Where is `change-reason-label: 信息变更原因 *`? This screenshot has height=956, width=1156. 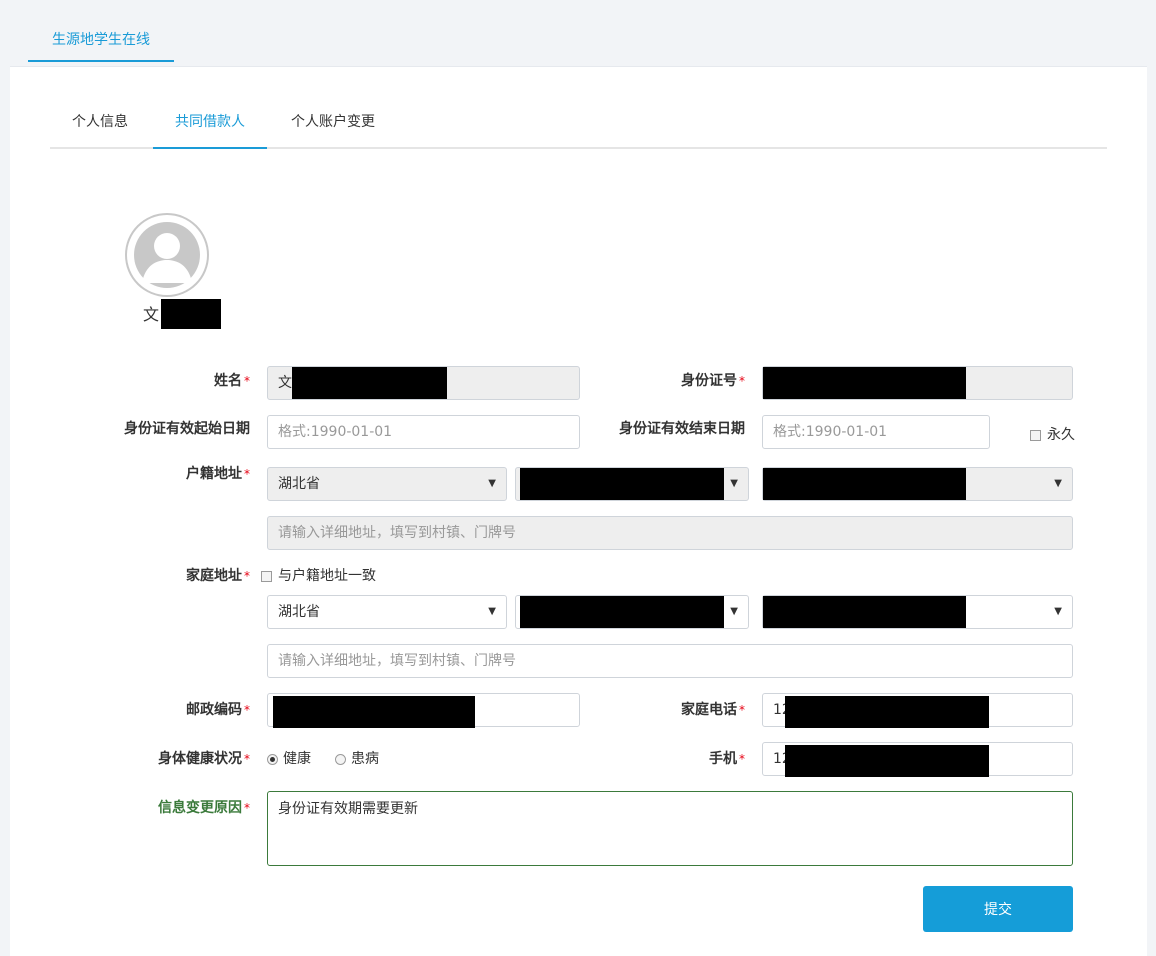
change-reason-label: 信息变更原因 * is located at coordinates (204, 808).